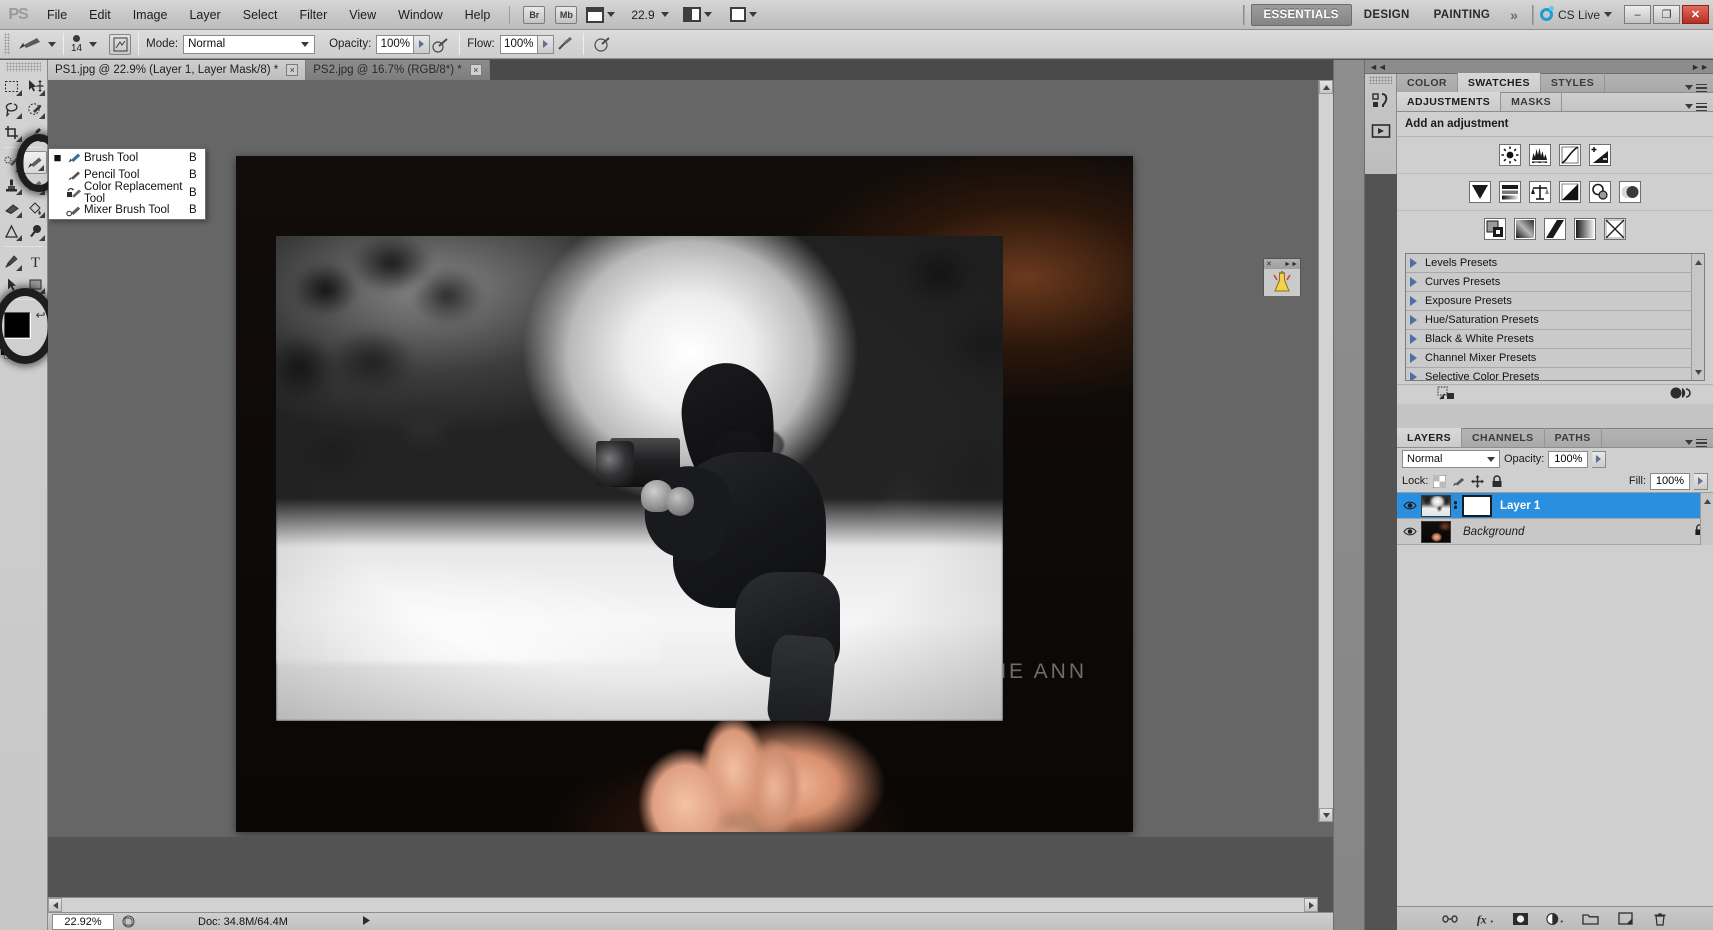 This screenshot has height=930, width=1713. Describe the element at coordinates (1269, 264) in the screenshot. I see `close-icon: ✕` at that location.